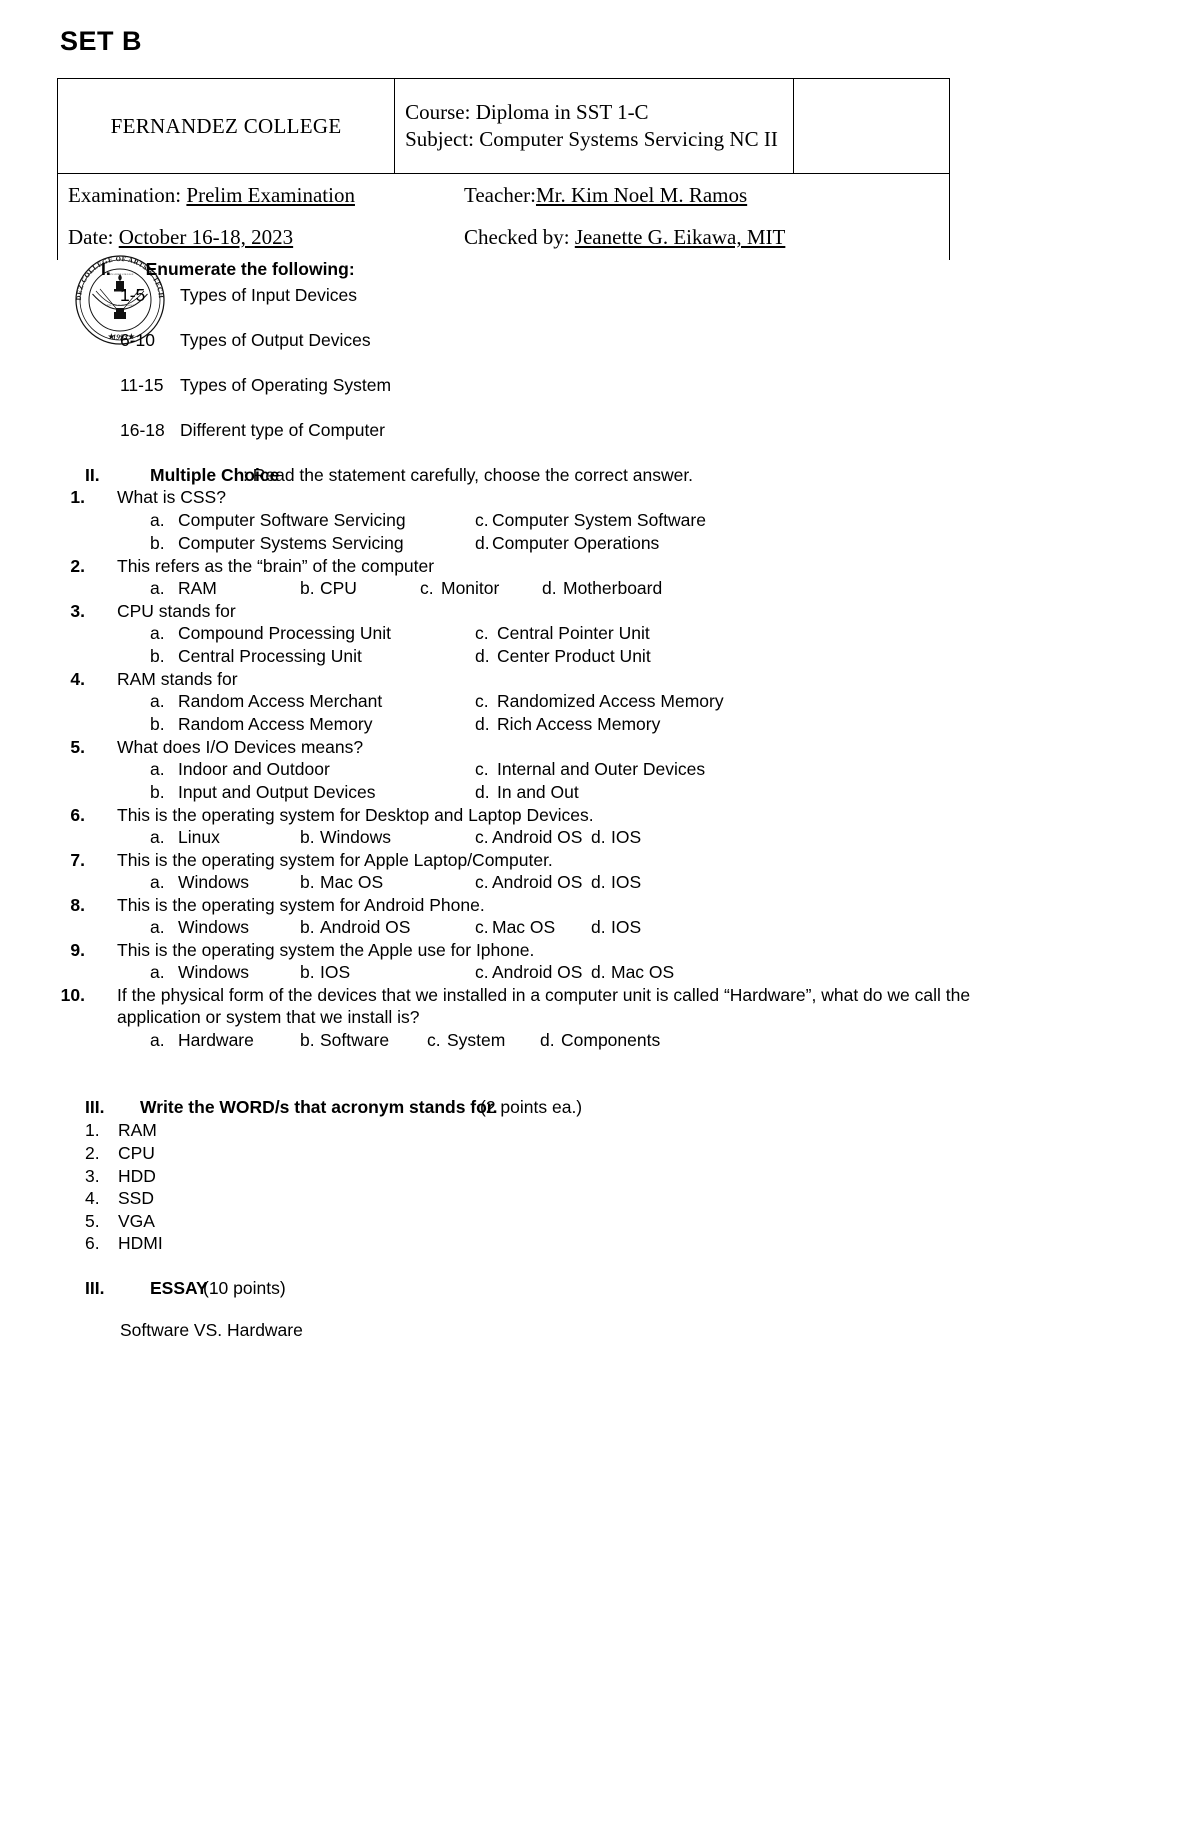  What do you see at coordinates (434, 1040) in the screenshot?
I see `option-10c-letter: c.` at bounding box center [434, 1040].